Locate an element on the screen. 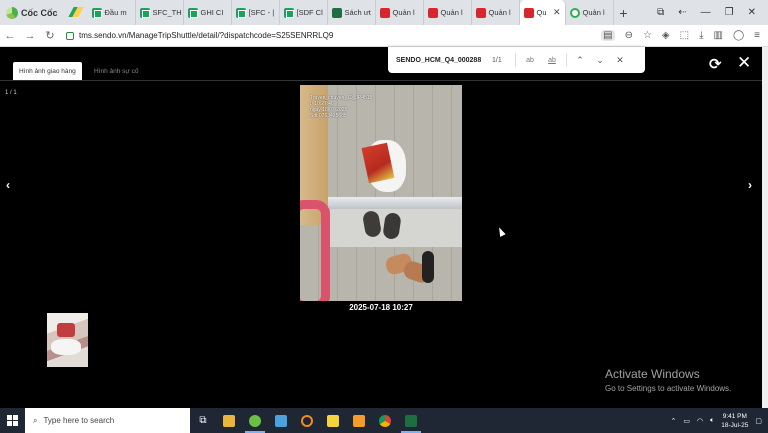 Image resolution: width=768 pixels, height=433 pixels. notification-icon: ▢ is located at coordinates (758, 421).